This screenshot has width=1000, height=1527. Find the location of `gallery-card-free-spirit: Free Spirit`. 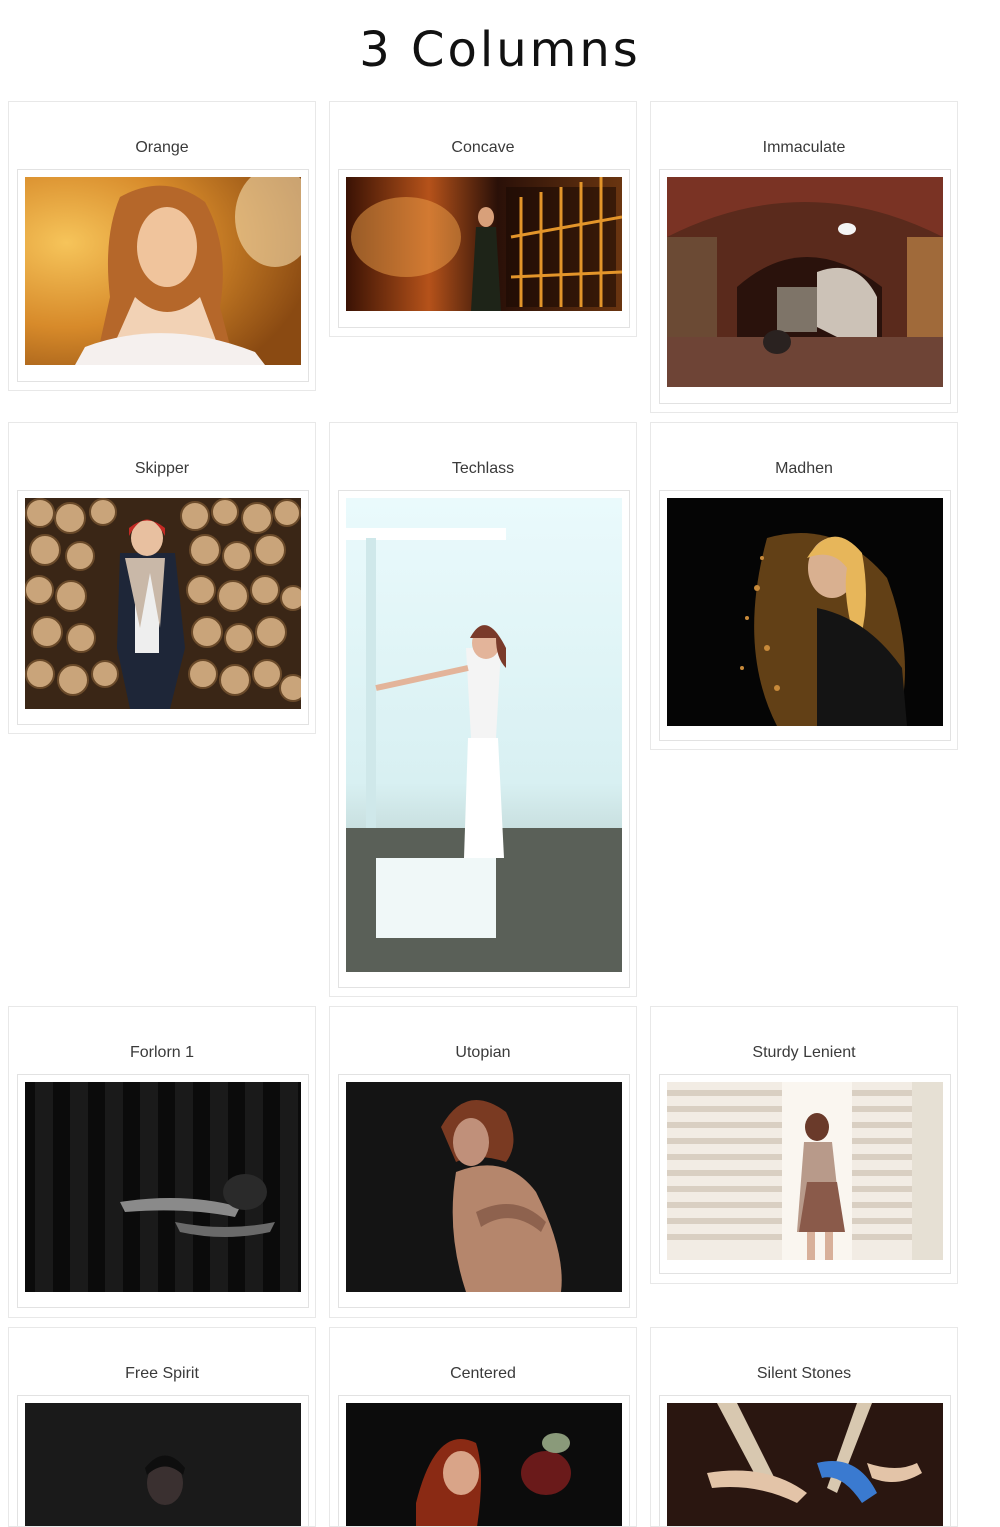

gallery-card-free-spirit: Free Spirit is located at coordinates (162, 1427).